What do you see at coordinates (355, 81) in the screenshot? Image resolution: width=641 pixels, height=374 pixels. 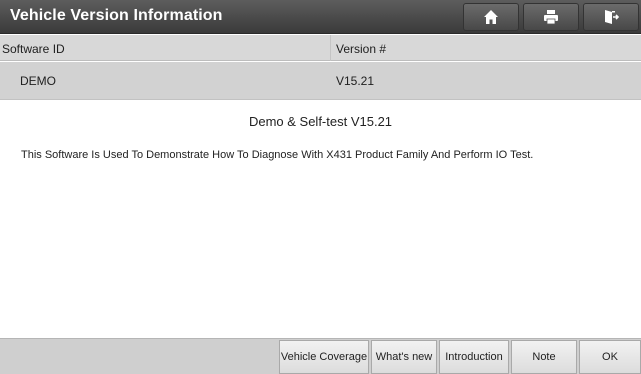 I see `version-cell: V15.21` at bounding box center [355, 81].